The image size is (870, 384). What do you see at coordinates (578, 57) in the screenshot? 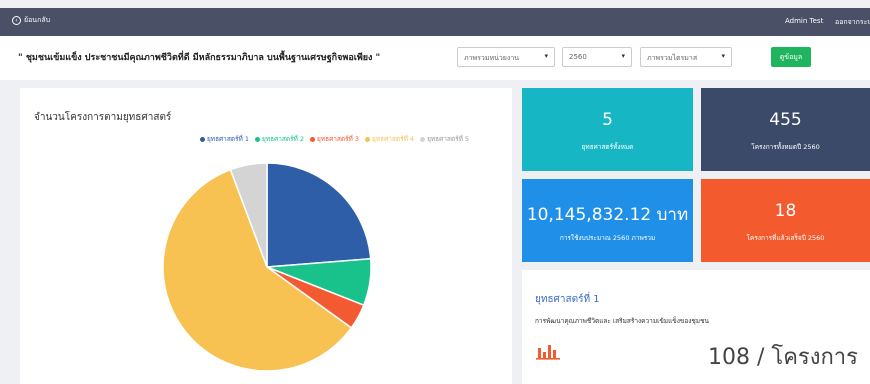
I see `year-select-value: 2560` at bounding box center [578, 57].